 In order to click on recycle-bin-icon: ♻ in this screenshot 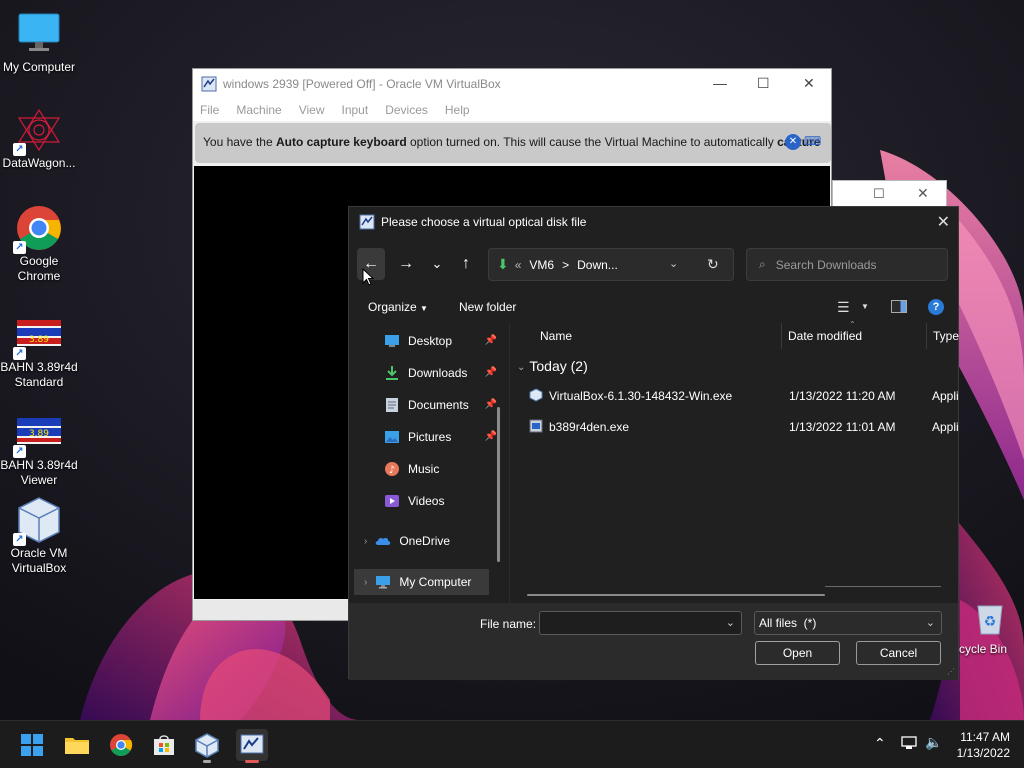, I will do `click(990, 618)`.